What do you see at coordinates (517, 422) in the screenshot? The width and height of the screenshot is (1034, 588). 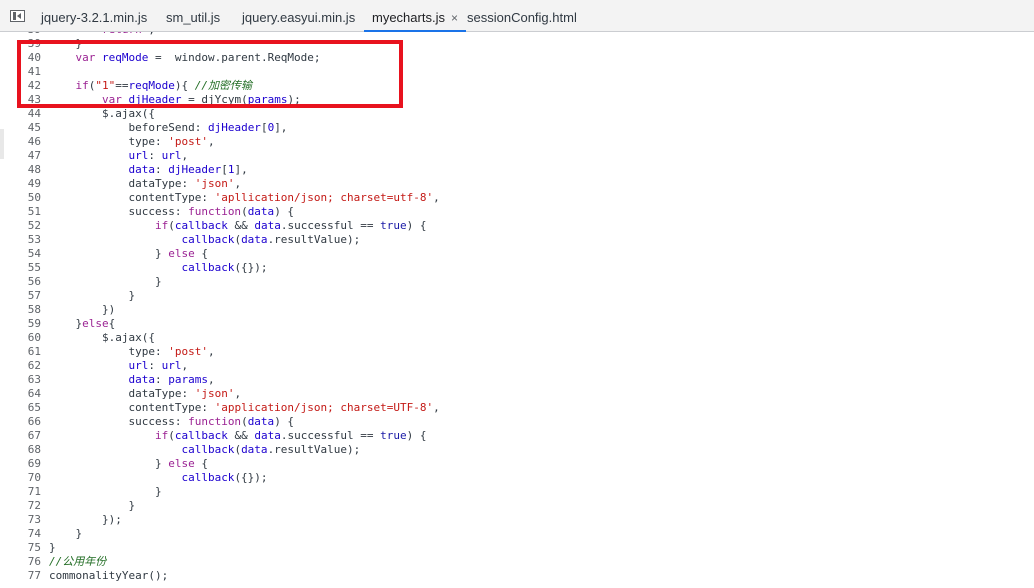 I see `code-line: 66 success: function(data) {` at bounding box center [517, 422].